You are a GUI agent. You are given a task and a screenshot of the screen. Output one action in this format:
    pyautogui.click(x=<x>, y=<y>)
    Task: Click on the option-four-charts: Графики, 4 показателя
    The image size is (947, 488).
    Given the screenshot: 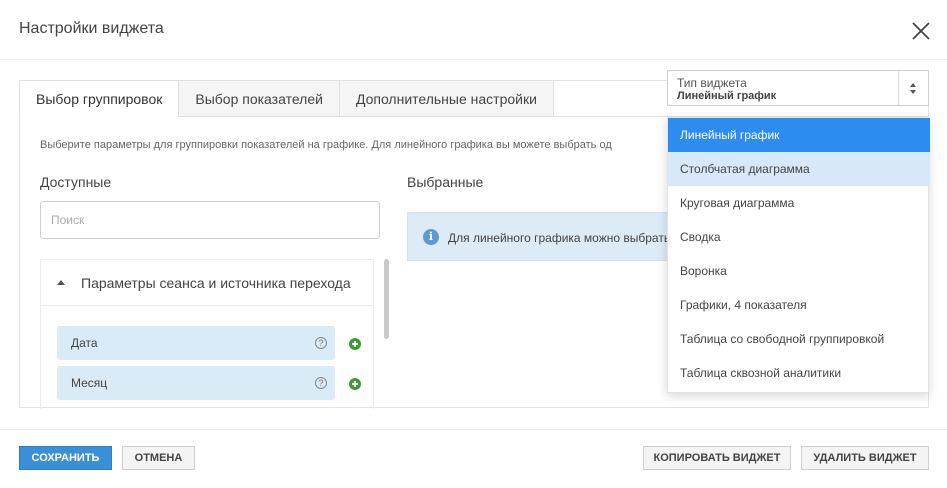 What is the action you would take?
    pyautogui.click(x=799, y=305)
    